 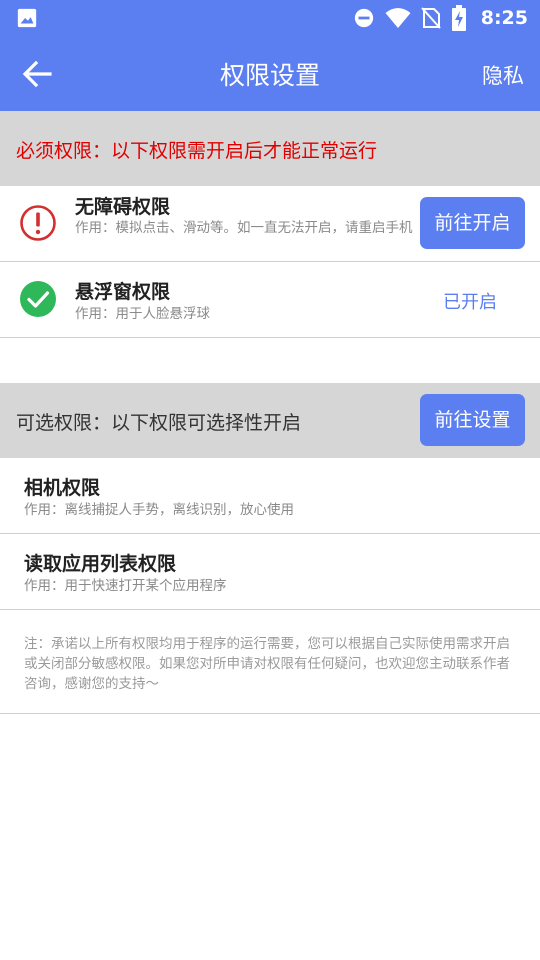 I want to click on optional-permissions-text: 可选权限：以下权限可选择性开启, so click(x=159, y=423).